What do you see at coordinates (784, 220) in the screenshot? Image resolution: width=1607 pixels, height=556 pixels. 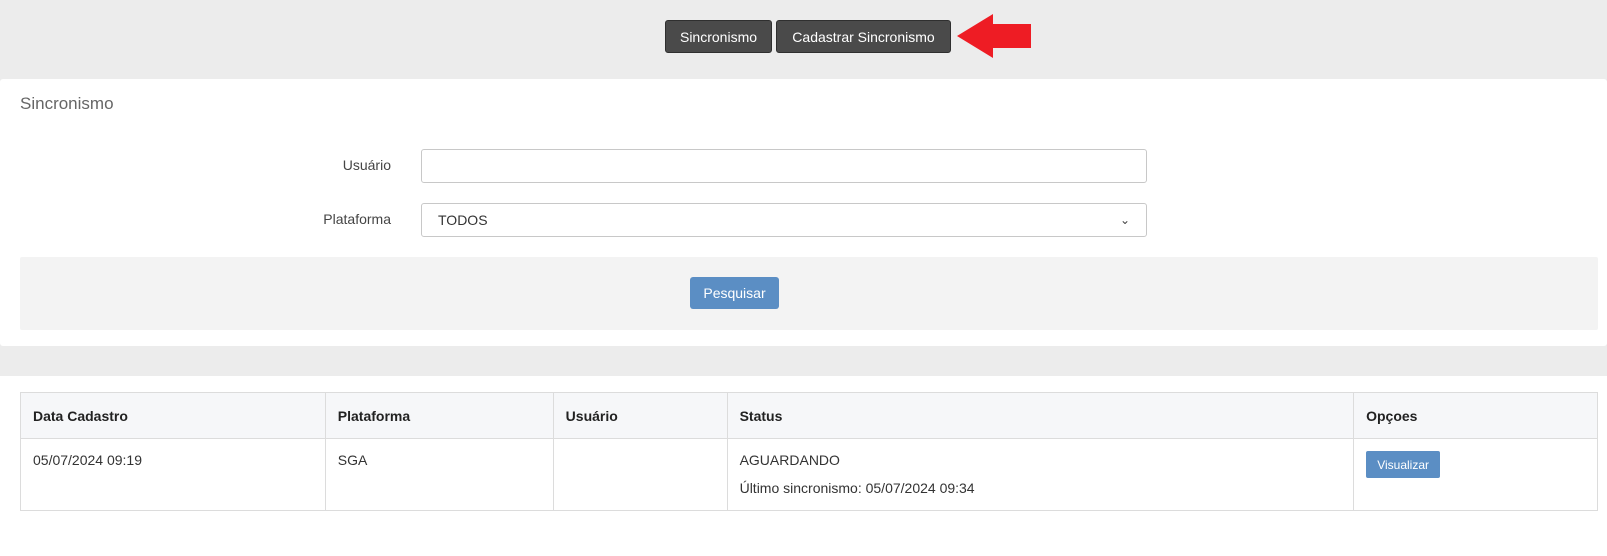 I see `platform-select: TODOS ⌄` at bounding box center [784, 220].